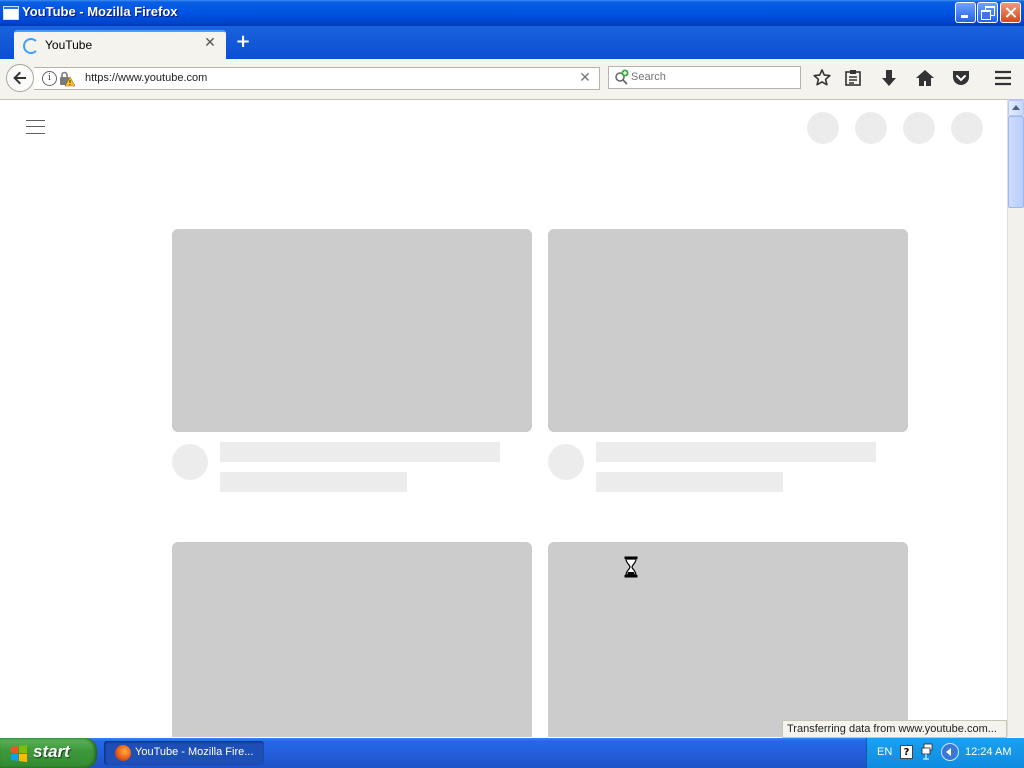 Image resolution: width=1024 pixels, height=768 pixels. Describe the element at coordinates (884, 752) in the screenshot. I see `language-indicator: EN` at that location.